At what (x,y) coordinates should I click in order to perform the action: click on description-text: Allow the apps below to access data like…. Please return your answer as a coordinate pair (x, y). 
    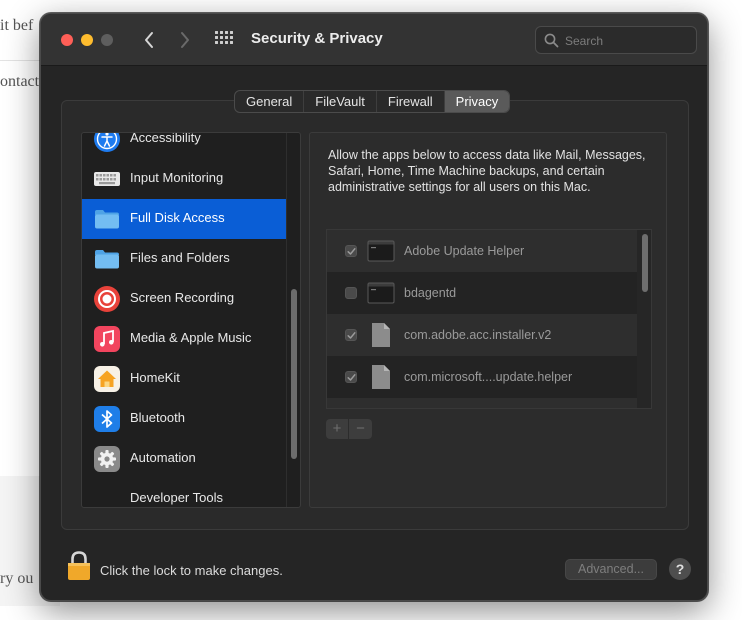
    Looking at the image, I should click on (487, 171).